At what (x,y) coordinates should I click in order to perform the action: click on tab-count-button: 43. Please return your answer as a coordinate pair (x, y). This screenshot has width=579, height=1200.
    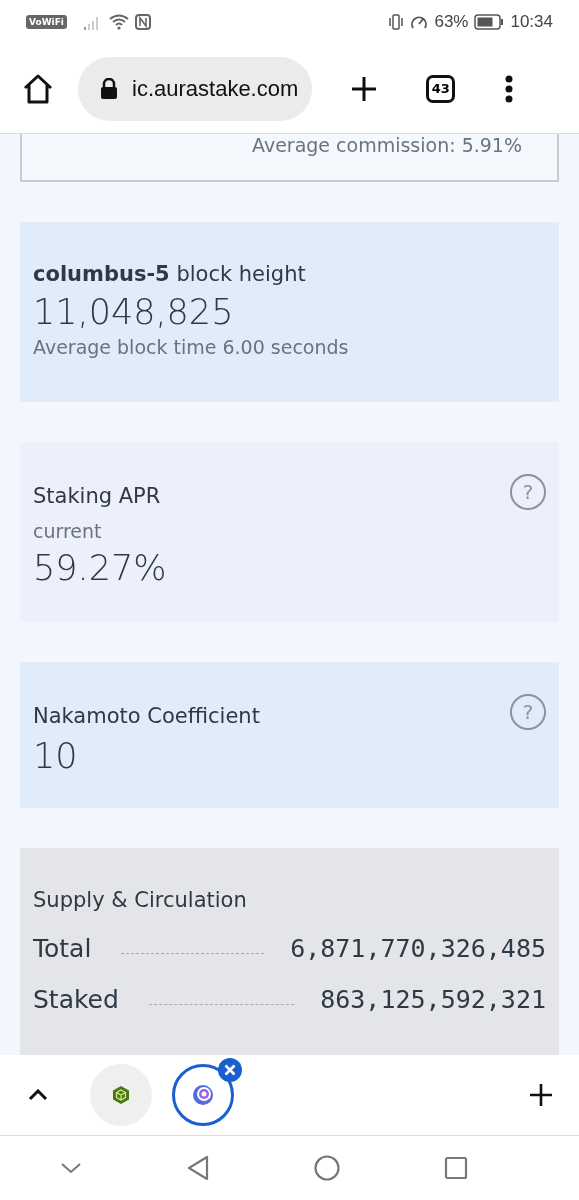
    Looking at the image, I should click on (441, 88).